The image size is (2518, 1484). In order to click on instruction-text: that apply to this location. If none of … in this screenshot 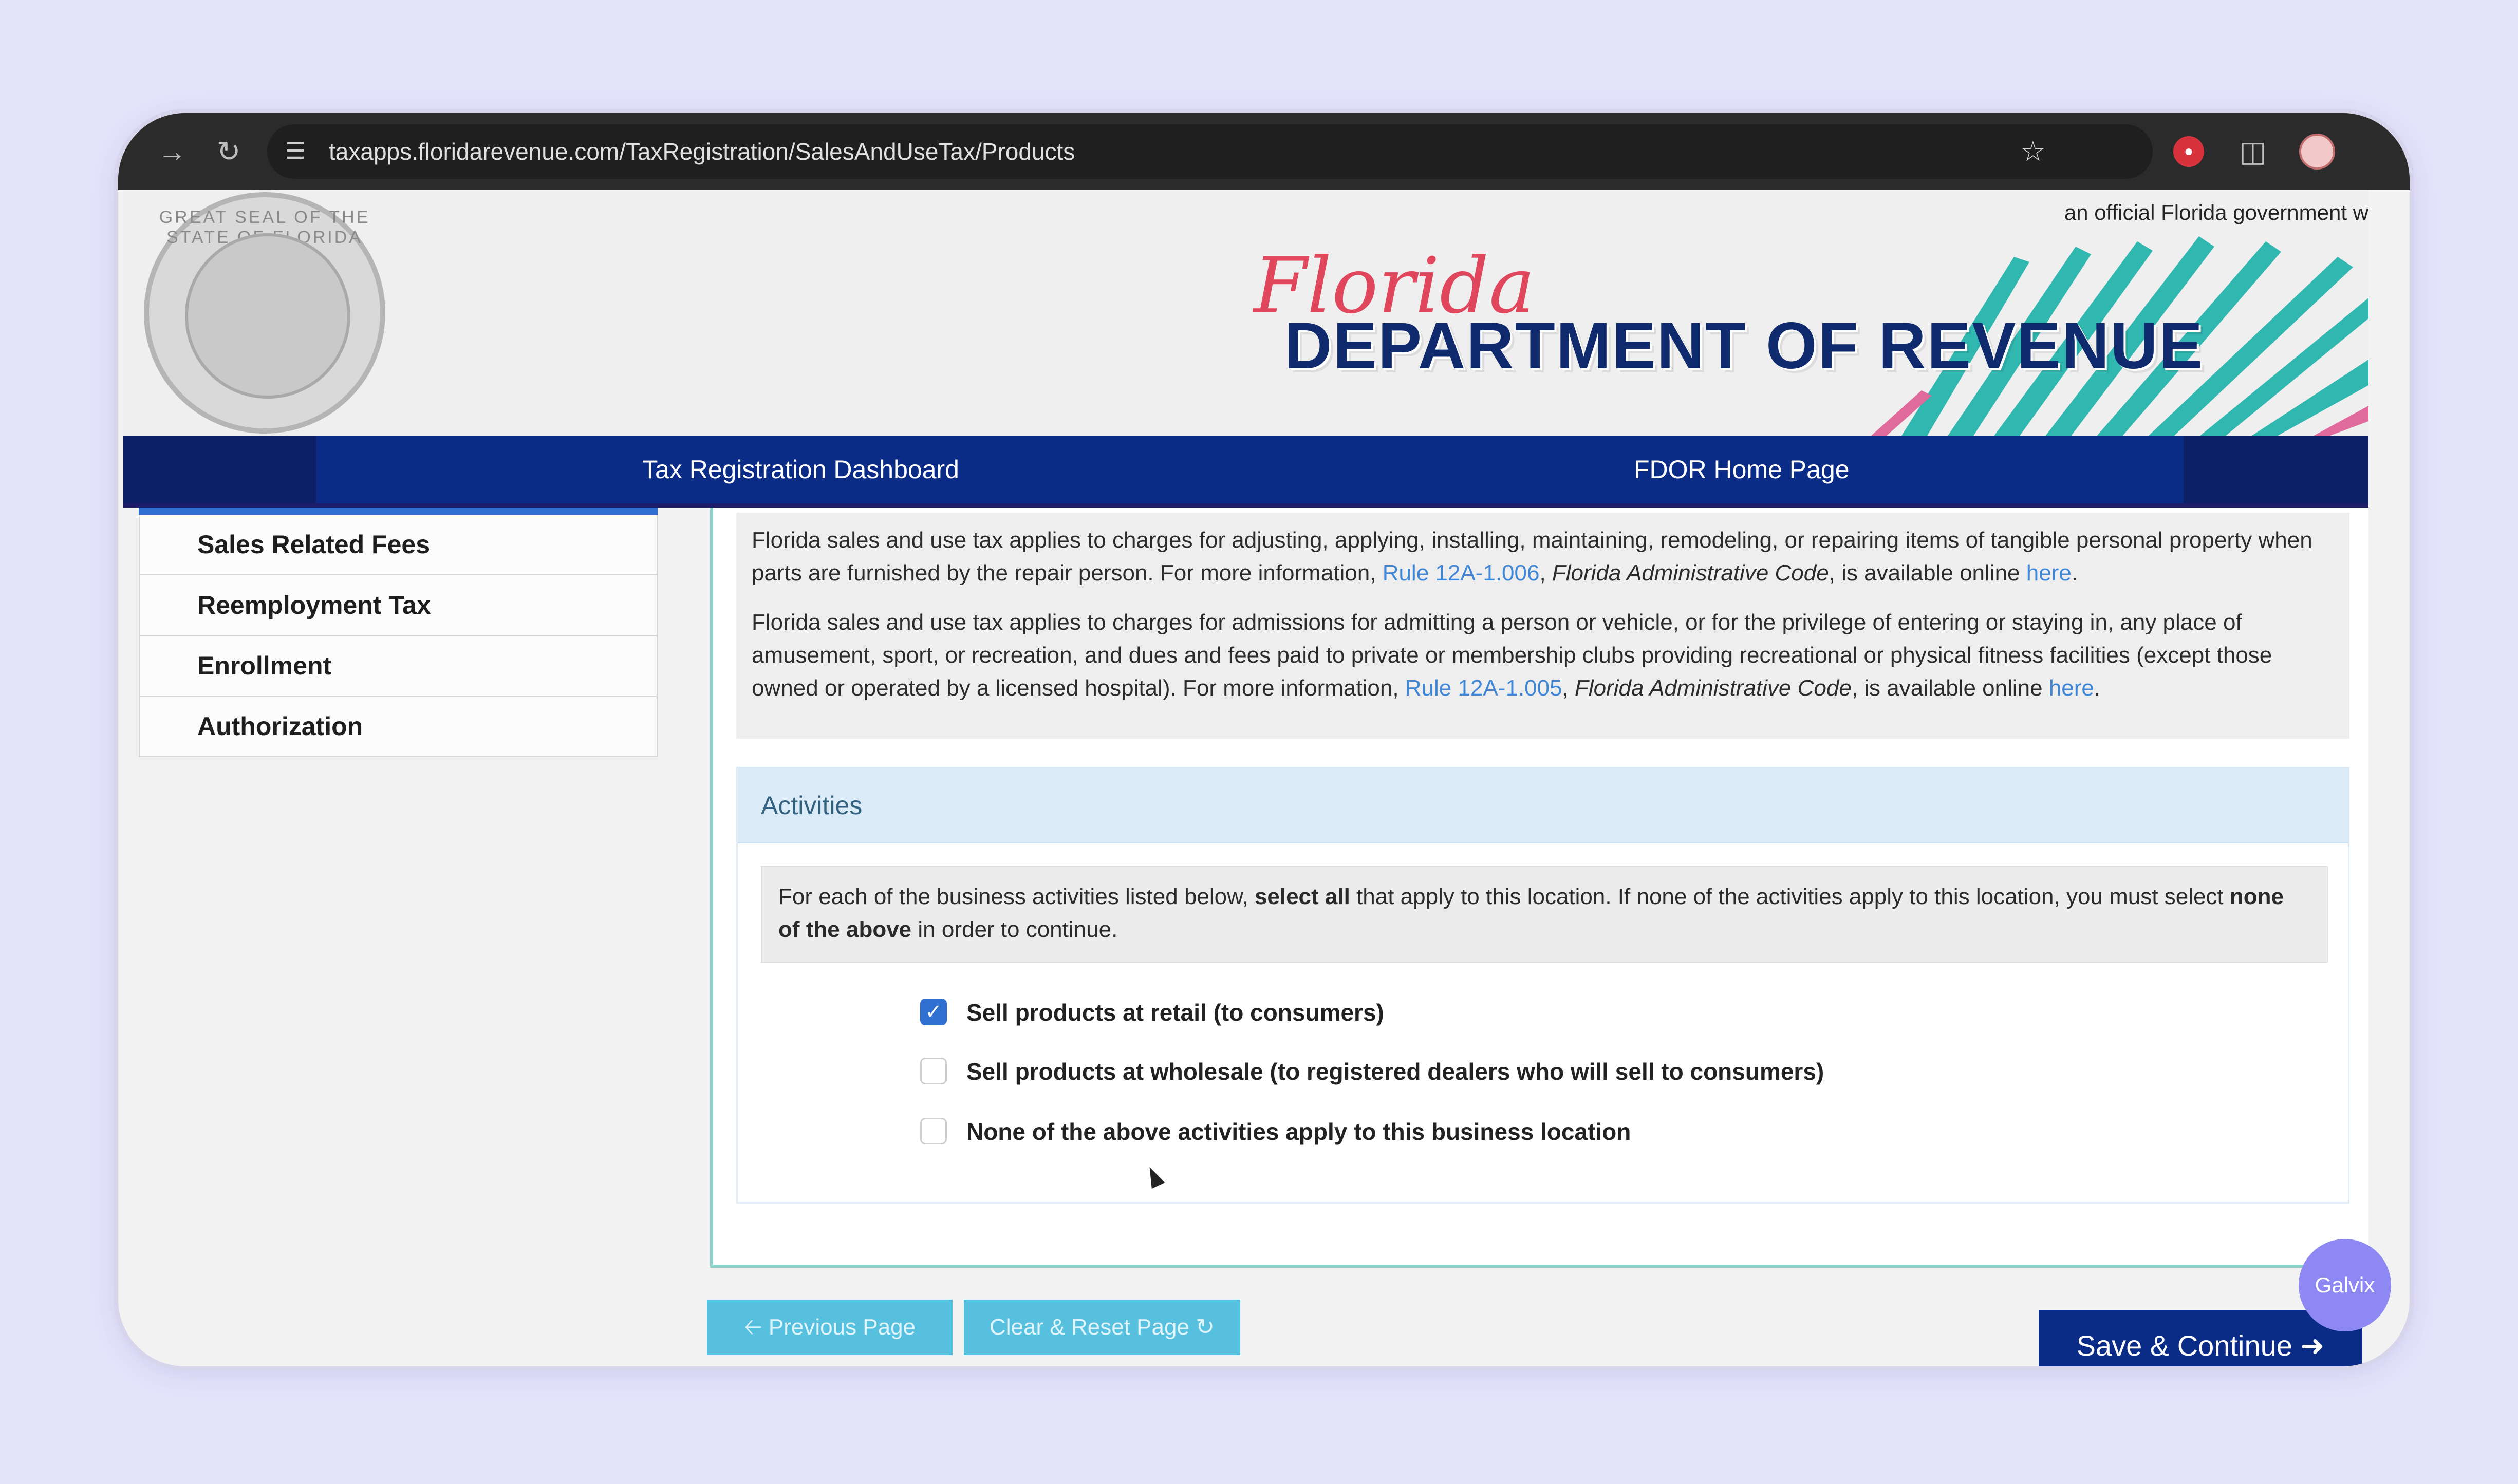, I will do `click(1790, 896)`.